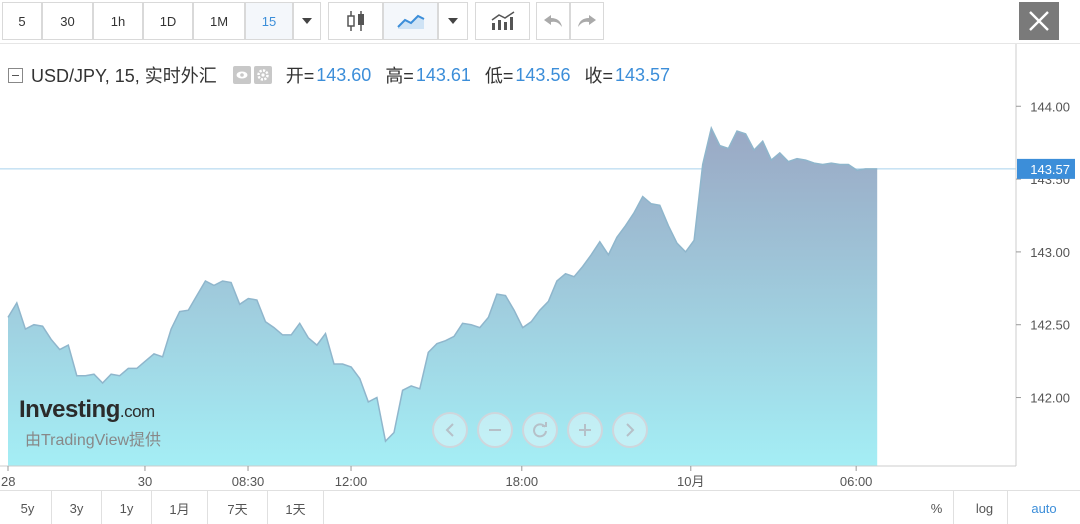 This screenshot has height=524, width=1080. Describe the element at coordinates (522, 481) in the screenshot. I see `x-tick-label: 18:00` at that location.